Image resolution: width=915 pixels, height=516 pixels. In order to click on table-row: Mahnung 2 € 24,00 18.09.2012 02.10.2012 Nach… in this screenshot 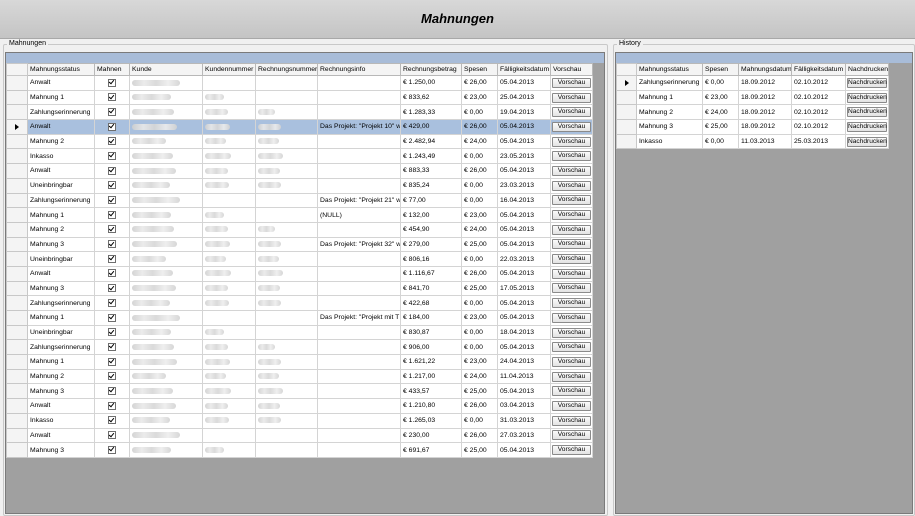, I will do `click(752, 112)`.